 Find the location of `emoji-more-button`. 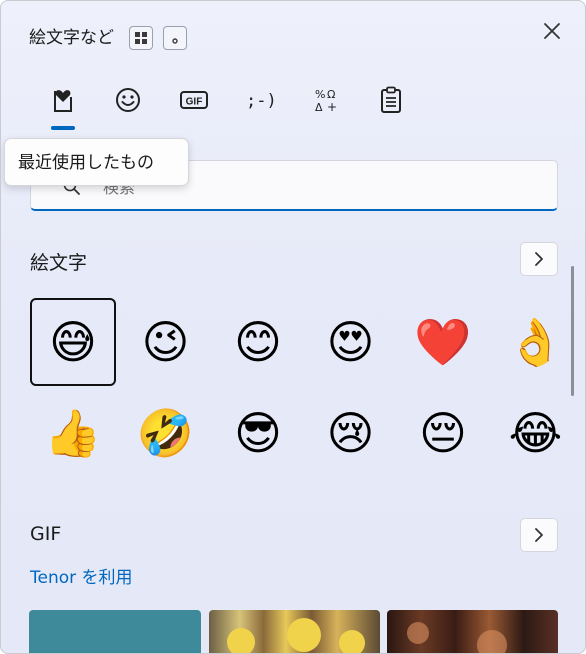

emoji-more-button is located at coordinates (539, 259).